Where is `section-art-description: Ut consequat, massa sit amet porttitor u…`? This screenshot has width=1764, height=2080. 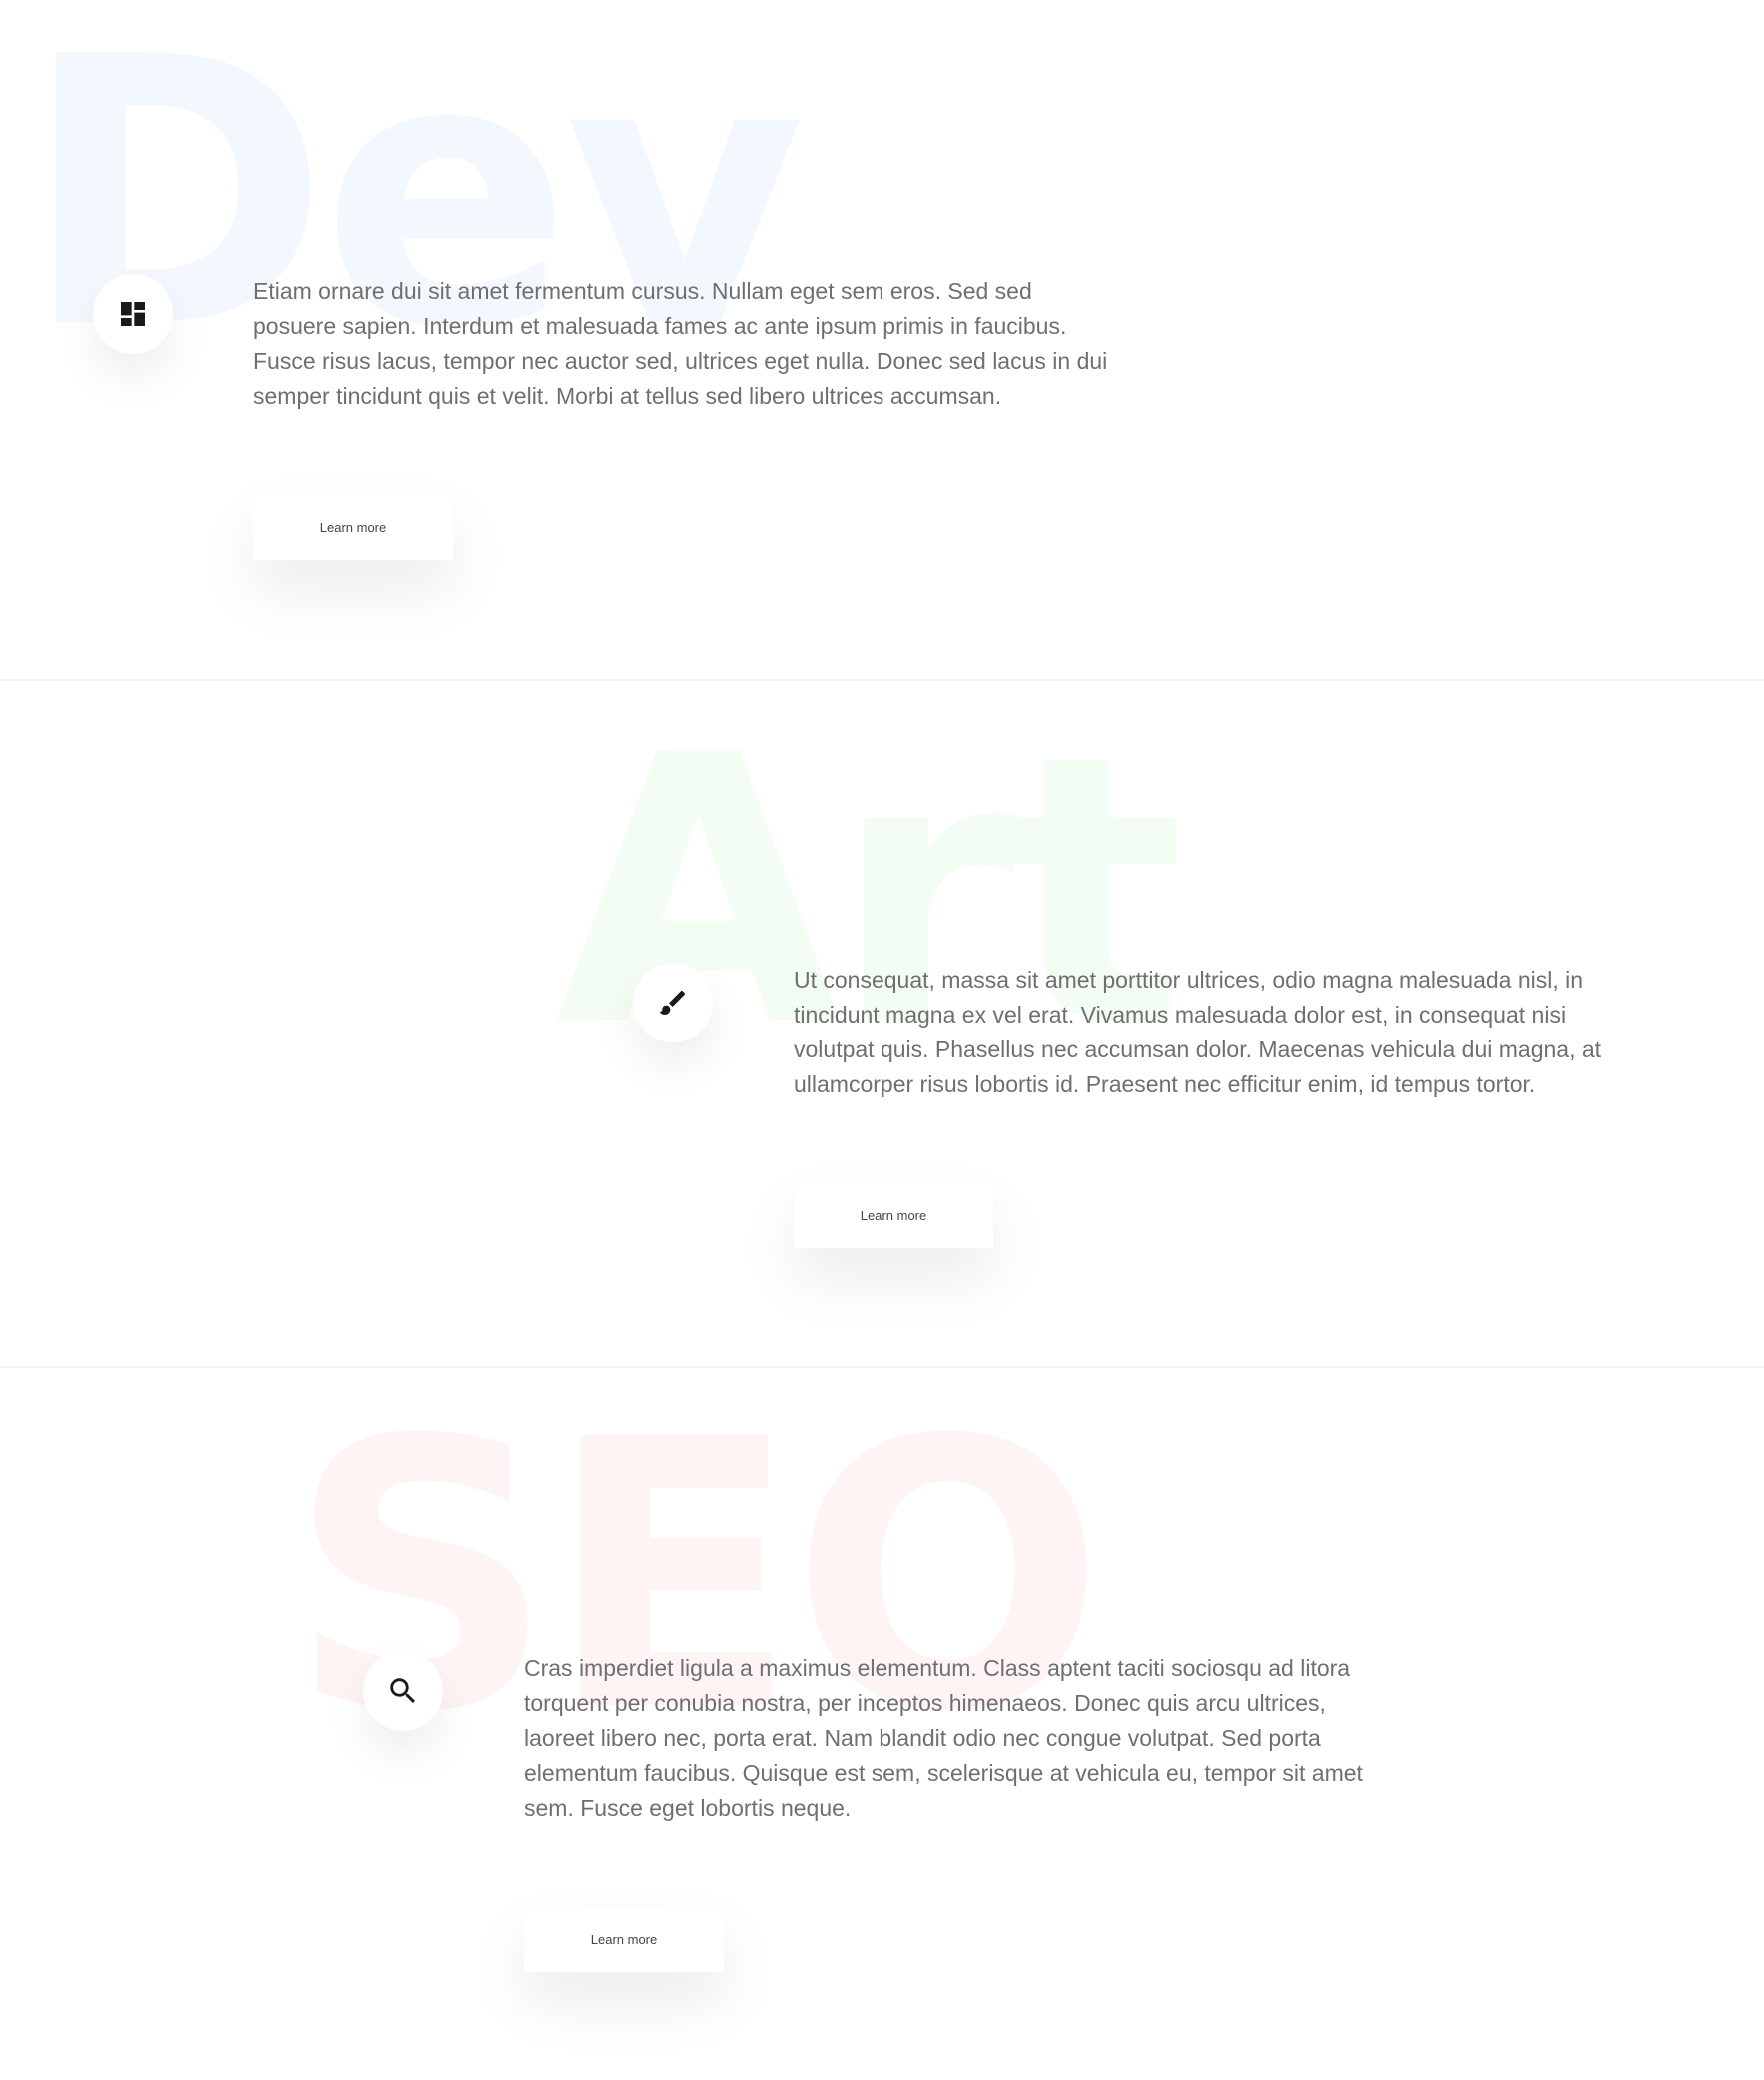 section-art-description: Ut consequat, massa sit amet porttitor u… is located at coordinates (1198, 1032).